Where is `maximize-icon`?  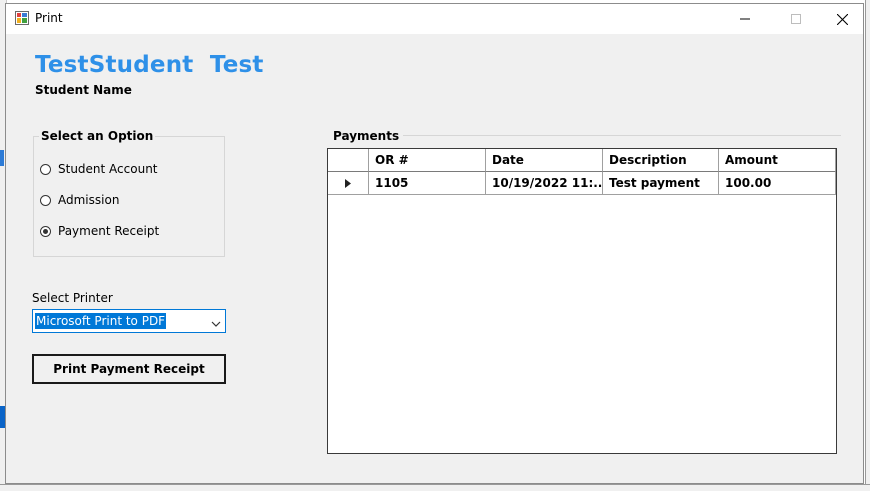
maximize-icon is located at coordinates (796, 19).